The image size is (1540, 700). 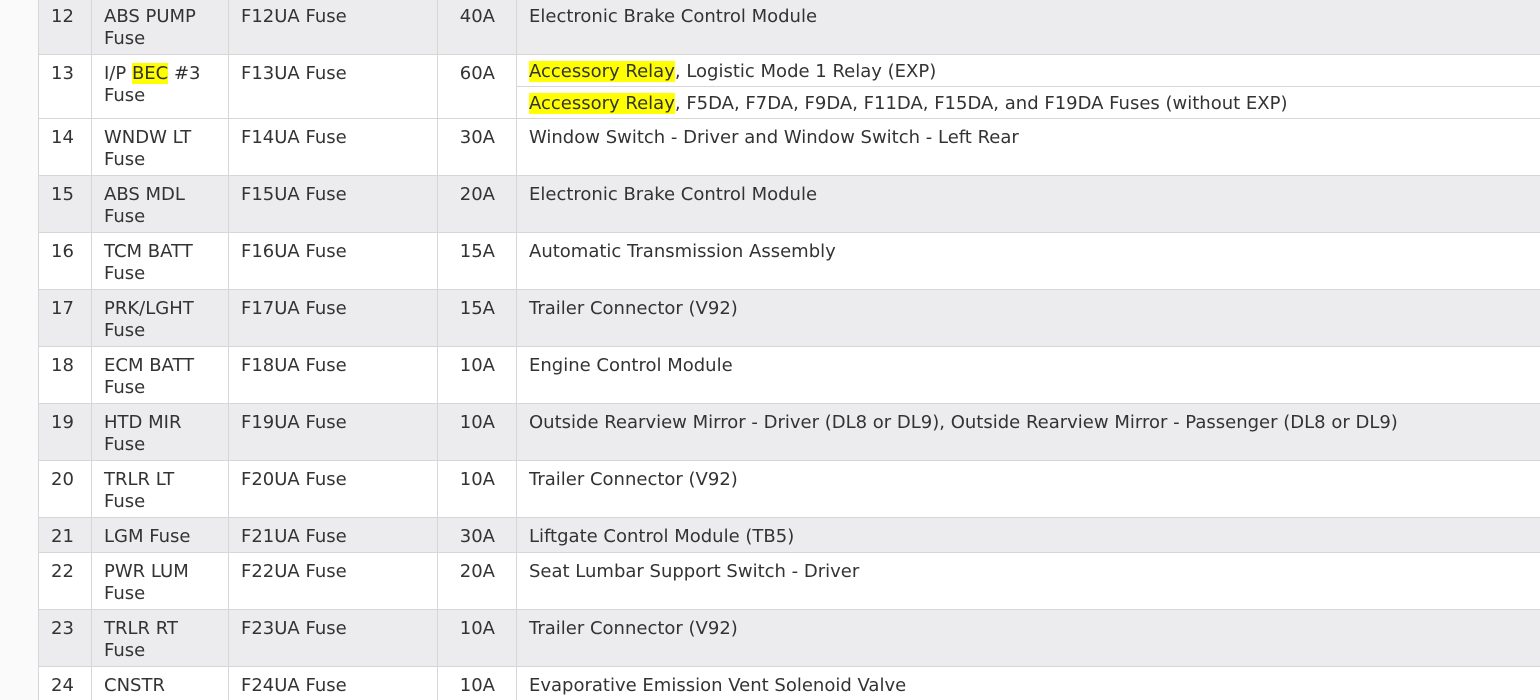 I want to click on fuse-part: F15UA Fuse, so click(x=333, y=204).